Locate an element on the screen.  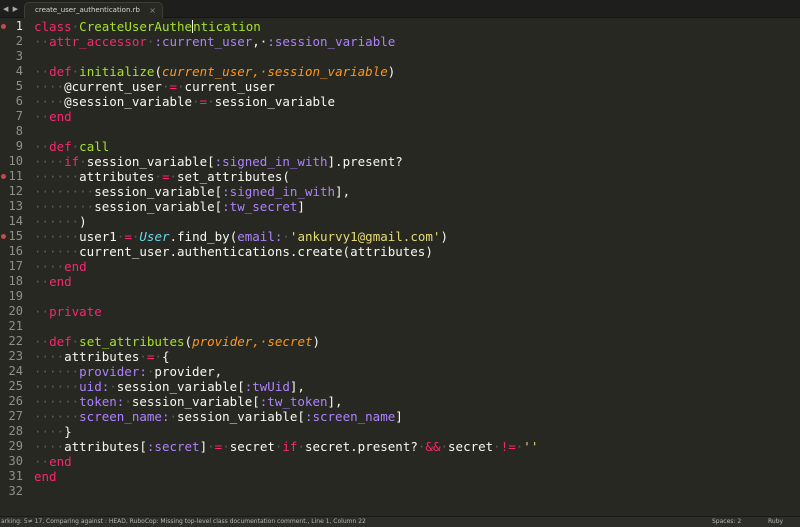
code-line: 31 end is located at coordinates (400, 476).